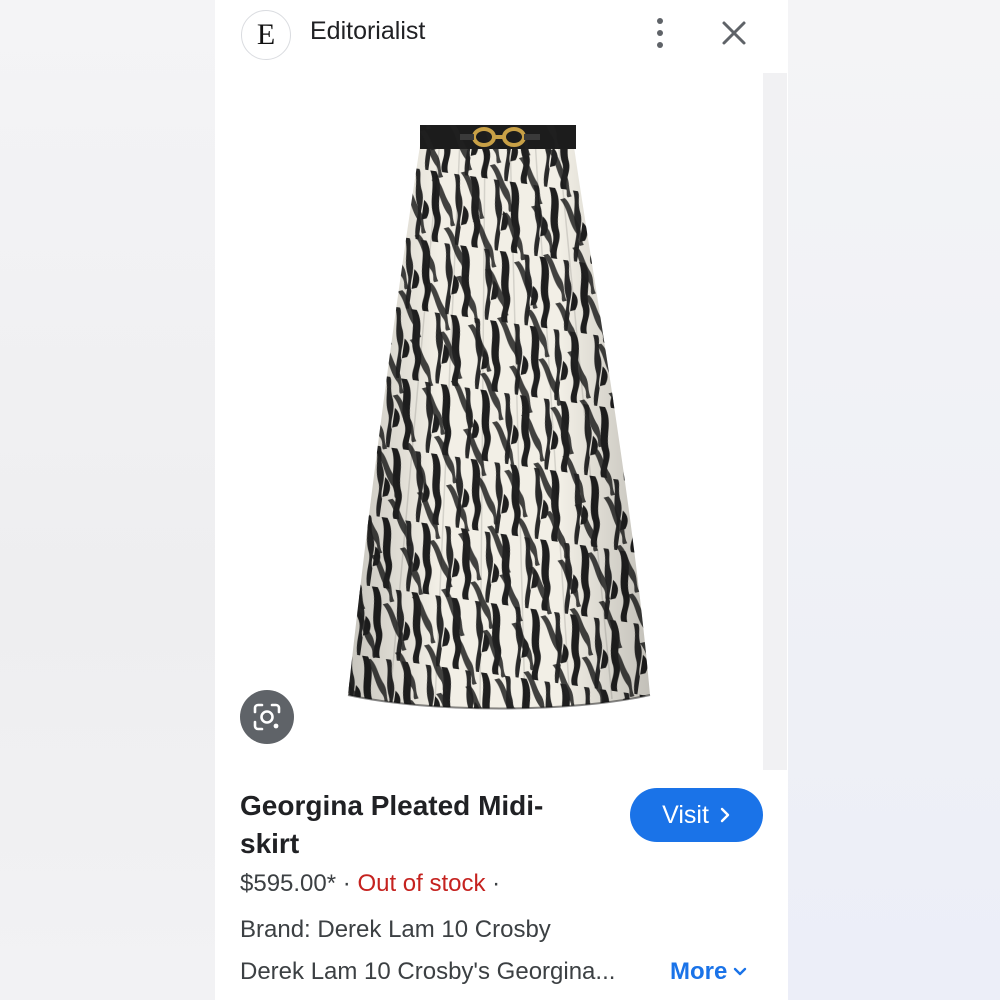  Describe the element at coordinates (660, 21) in the screenshot. I see `more-vert-icon` at that location.